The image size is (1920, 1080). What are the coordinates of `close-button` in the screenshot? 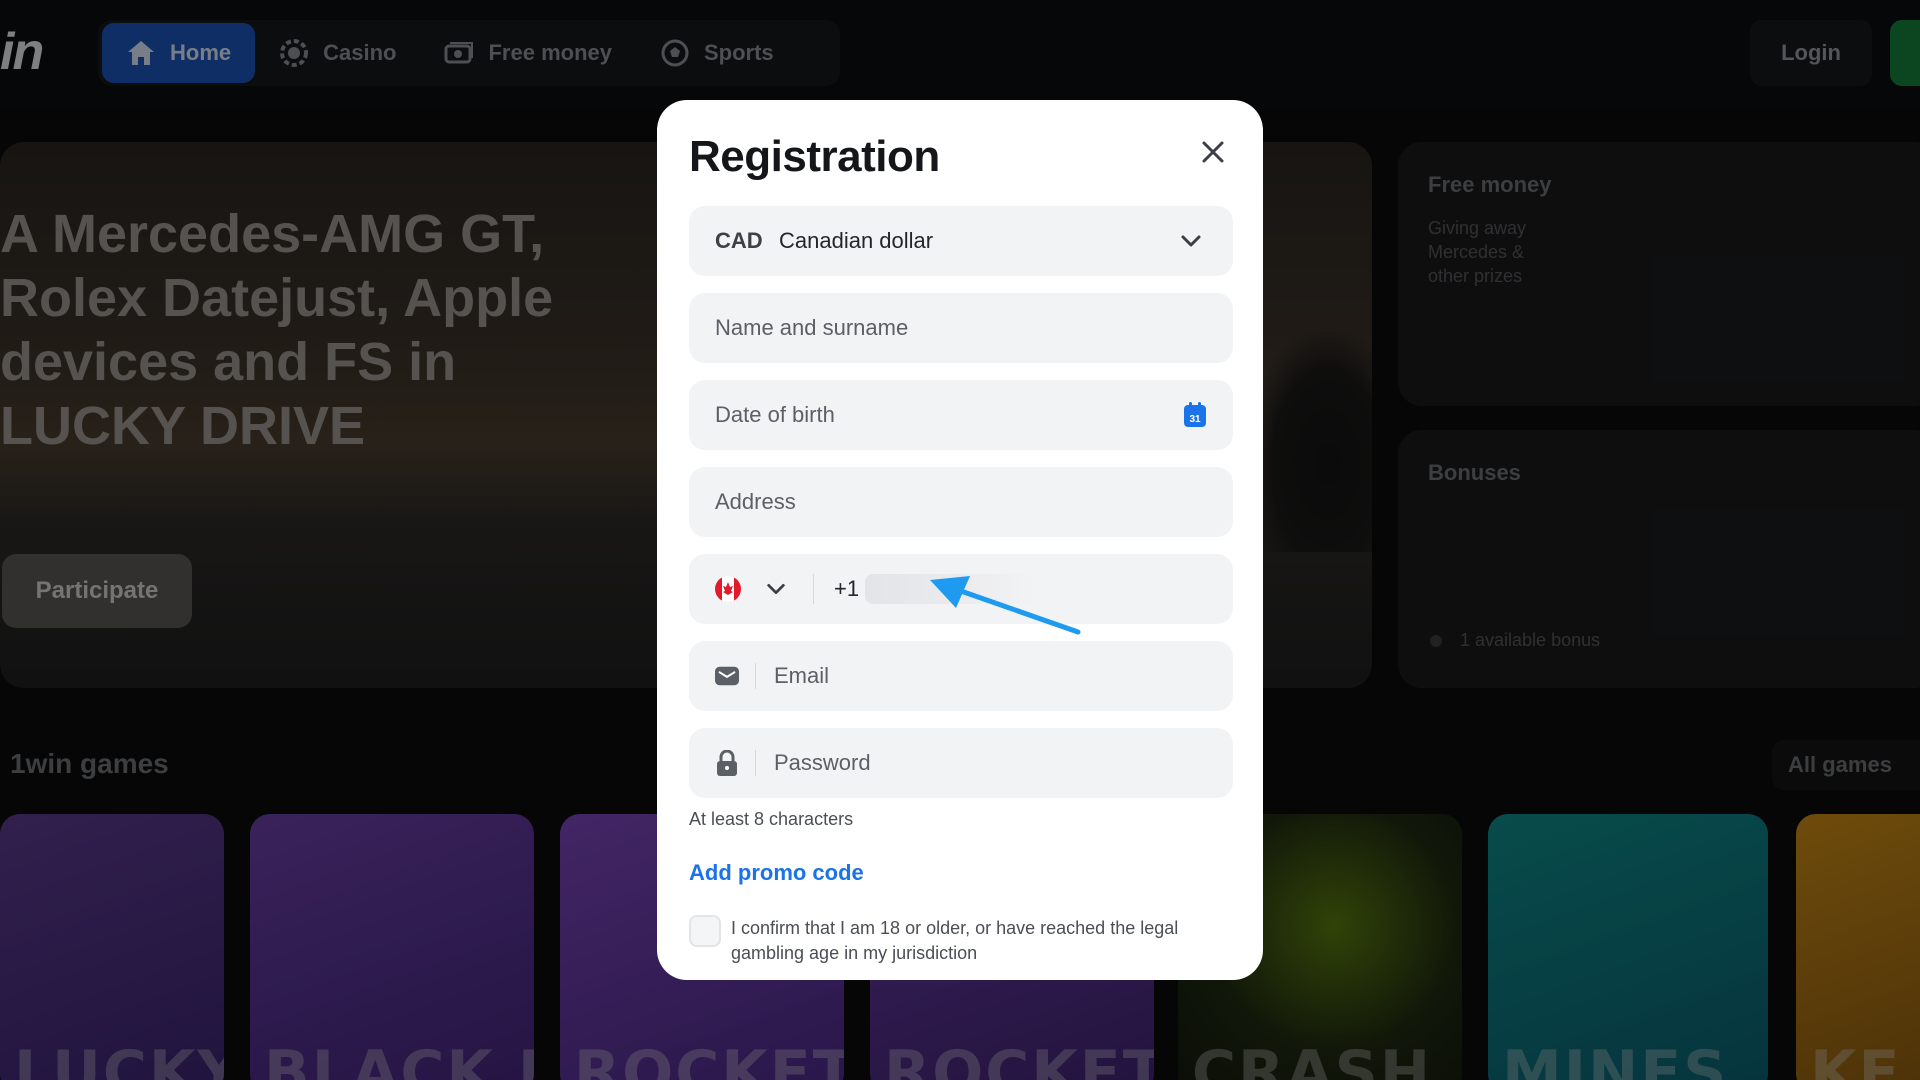 It's located at (1213, 152).